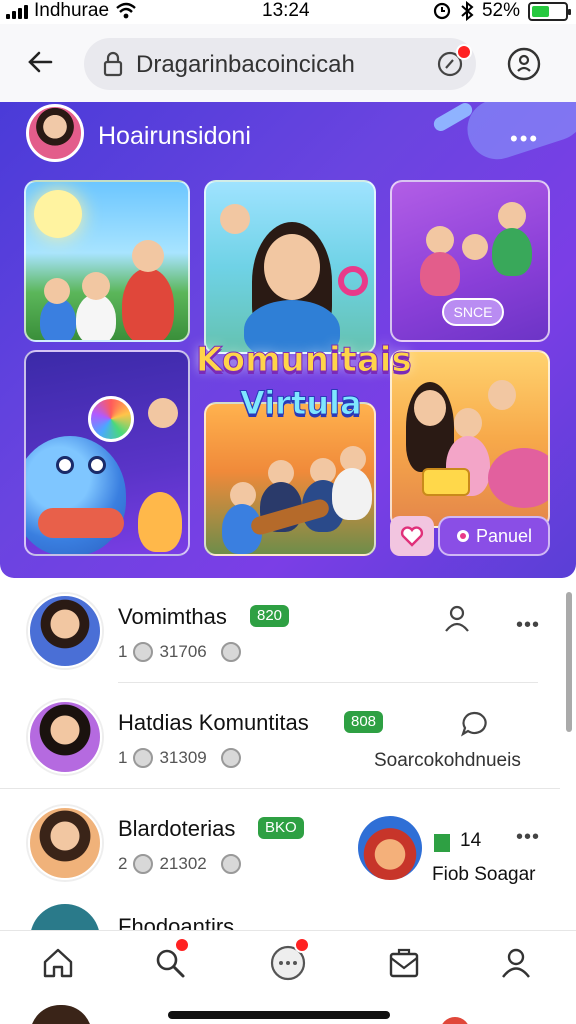 The height and width of the screenshot is (1024, 576). Describe the element at coordinates (280, 917) in the screenshot. I see `list-item: Fhodoantirs` at that location.